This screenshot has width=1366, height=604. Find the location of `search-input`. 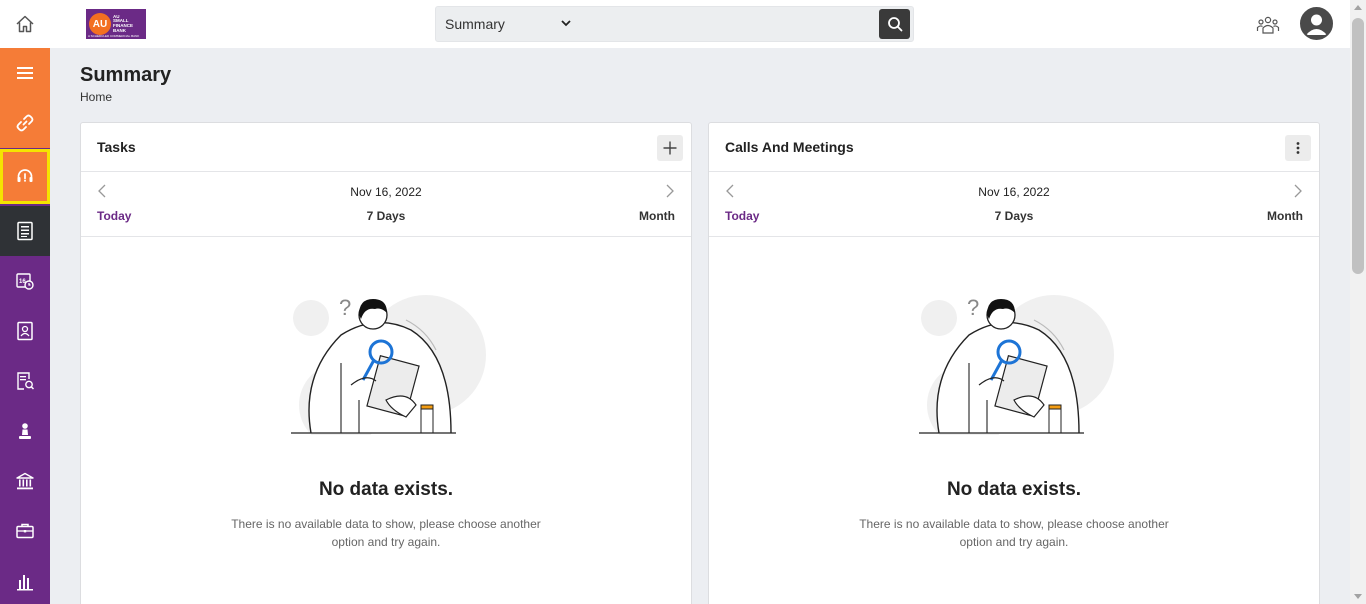

search-input is located at coordinates (730, 24).